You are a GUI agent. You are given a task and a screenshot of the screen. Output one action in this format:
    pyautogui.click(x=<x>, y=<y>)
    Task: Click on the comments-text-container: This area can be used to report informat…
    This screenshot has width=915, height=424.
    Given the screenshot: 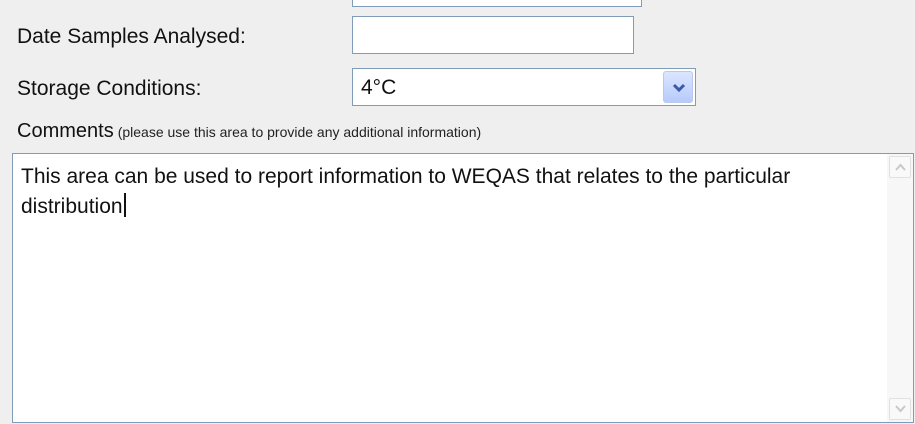 What is the action you would take?
    pyautogui.click(x=446, y=192)
    